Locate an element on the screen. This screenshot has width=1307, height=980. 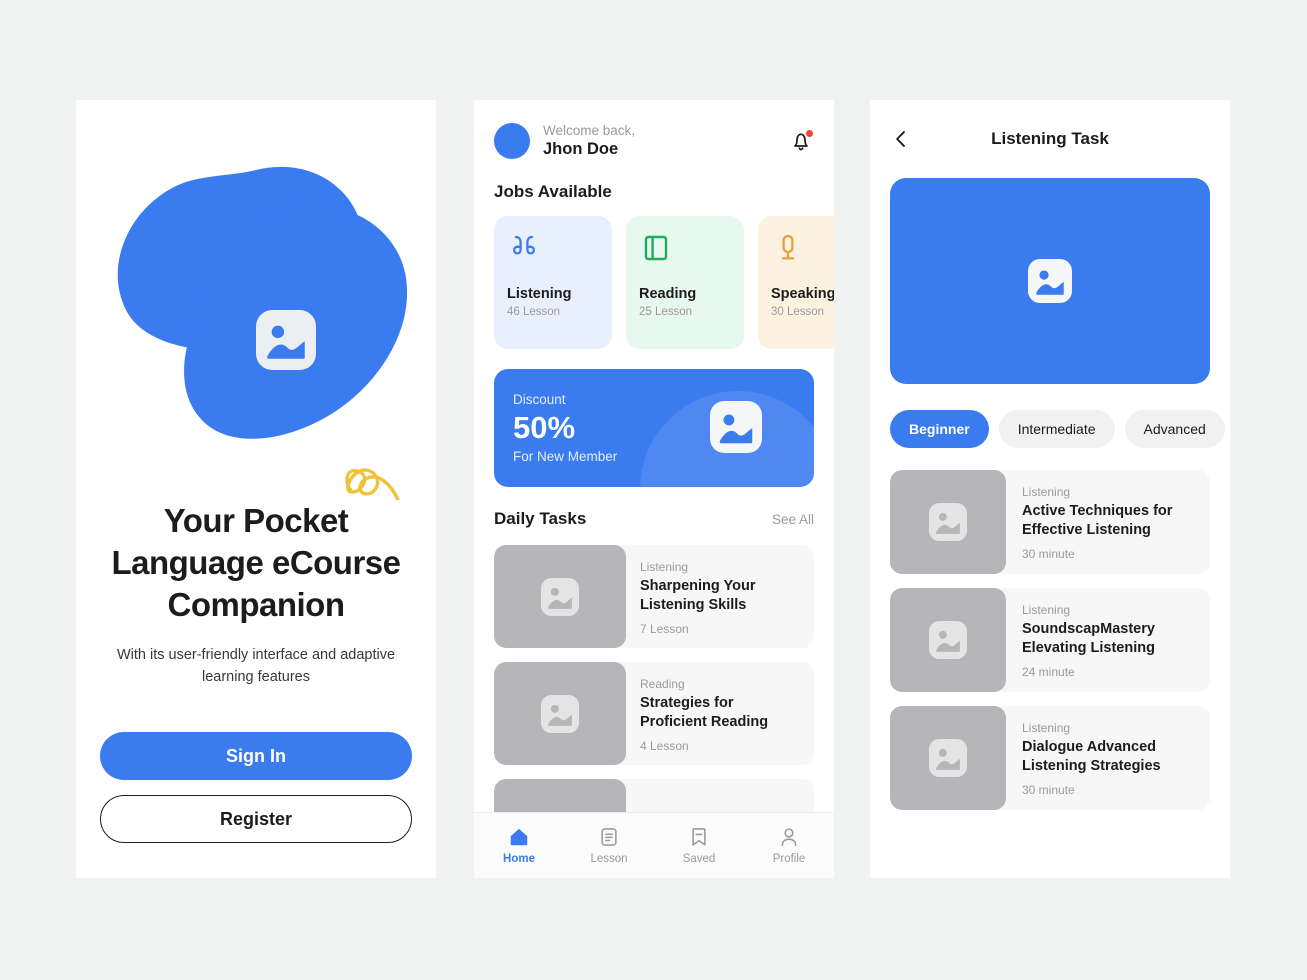
see-all-link: See All is located at coordinates (793, 519).